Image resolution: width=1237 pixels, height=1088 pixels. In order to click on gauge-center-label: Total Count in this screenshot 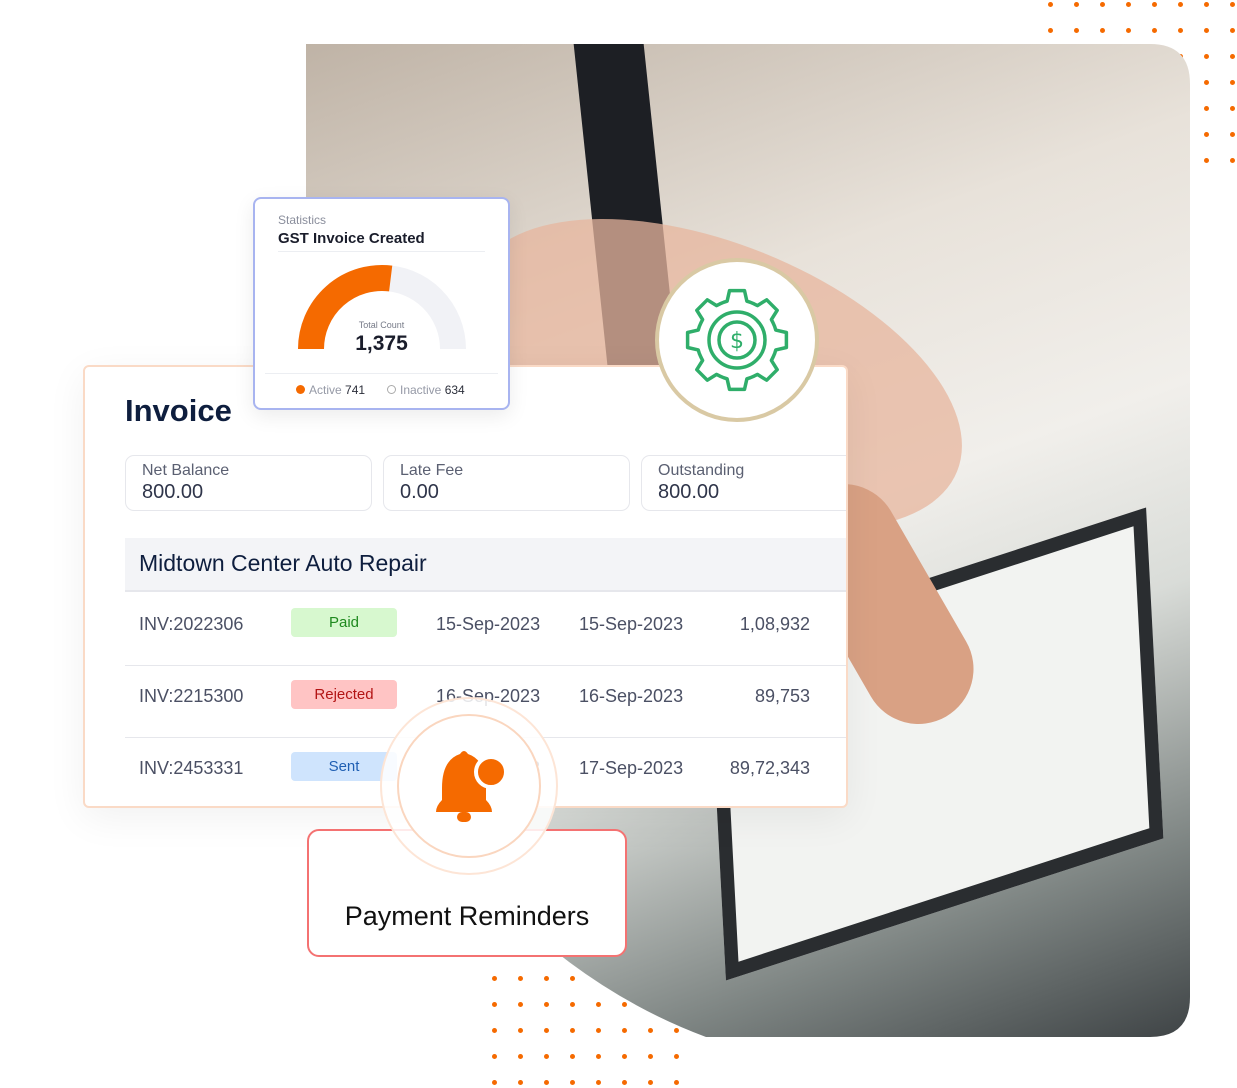, I will do `click(381, 325)`.